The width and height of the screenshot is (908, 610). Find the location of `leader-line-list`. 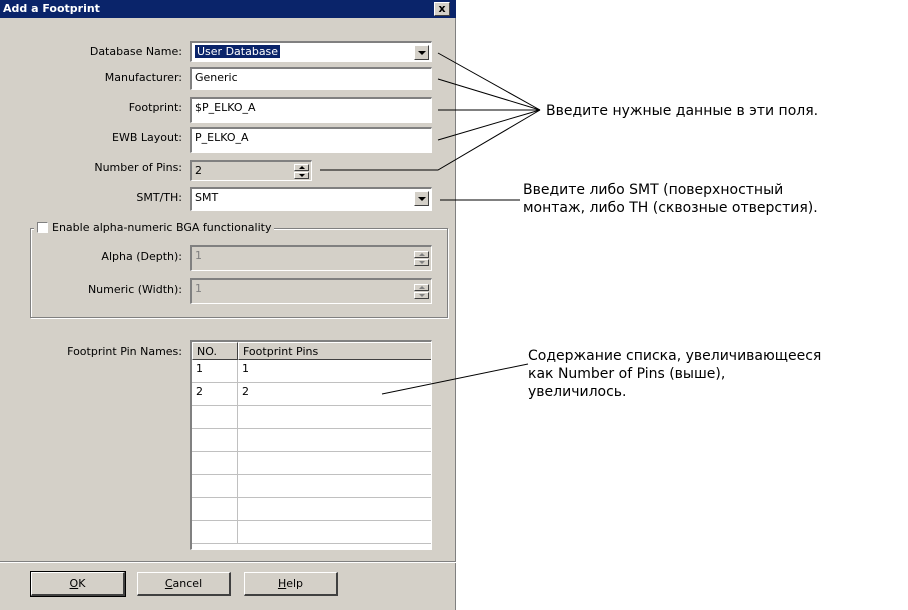

leader-line-list is located at coordinates (455, 379).